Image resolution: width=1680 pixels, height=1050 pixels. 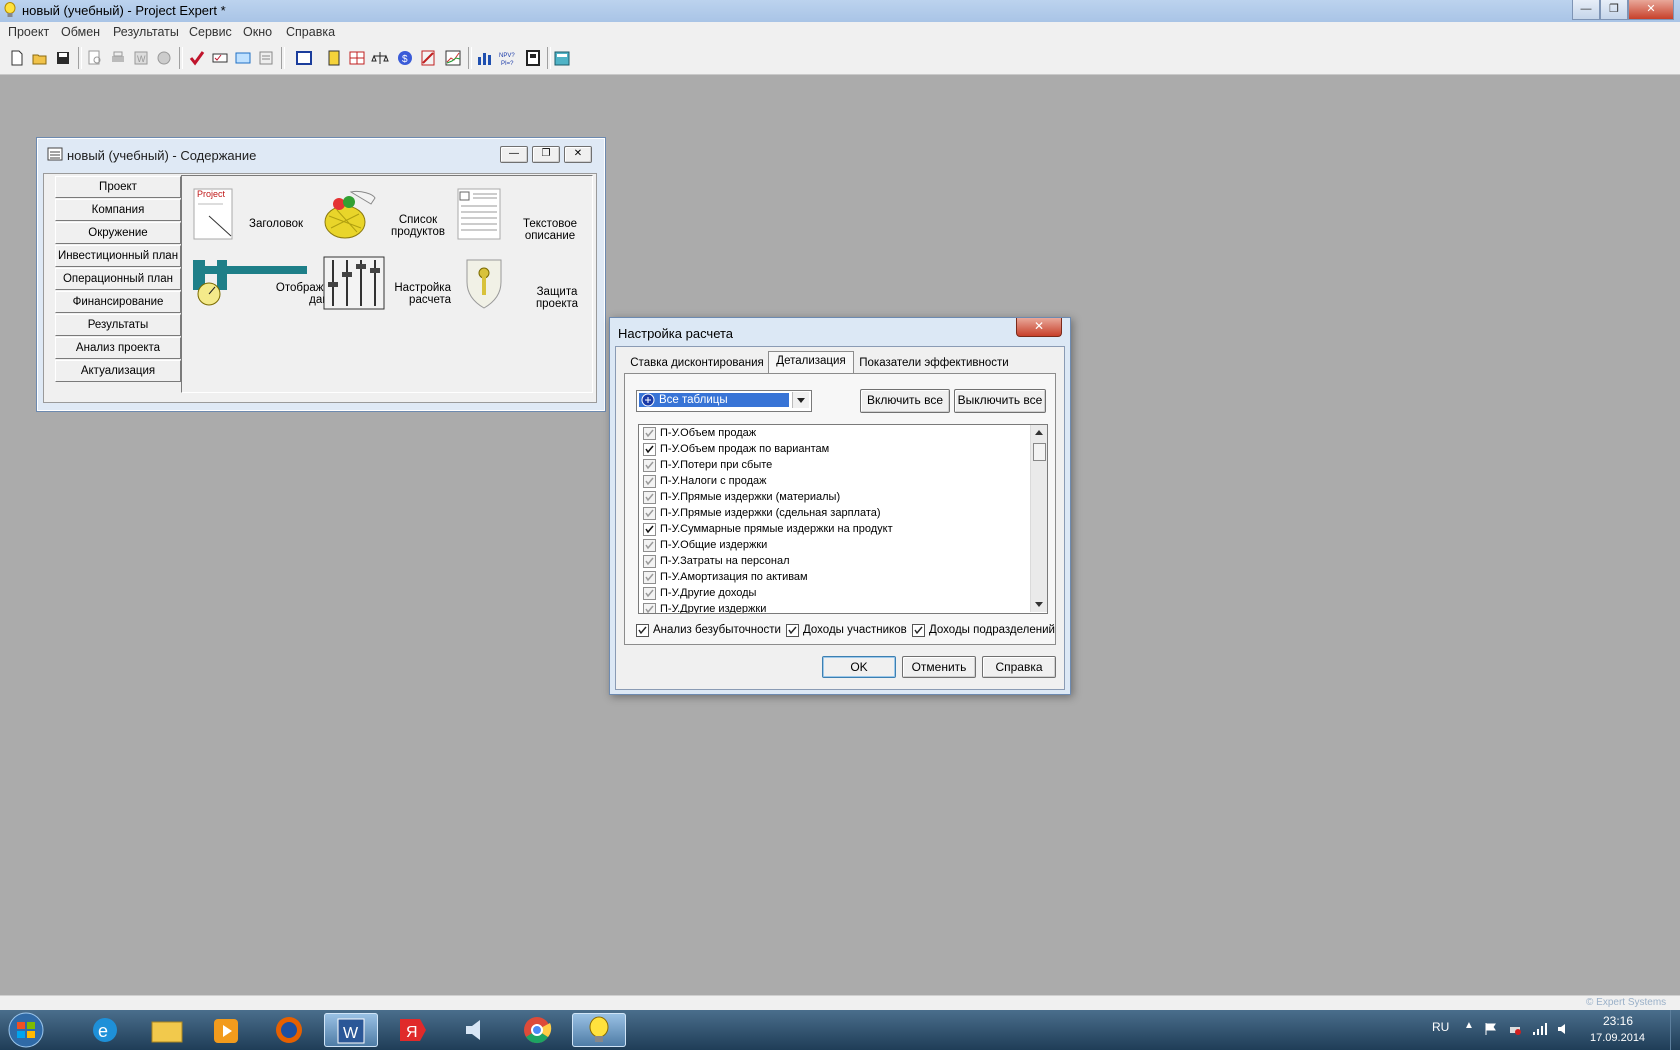 I want to click on table-icon, so click(x=334, y=58).